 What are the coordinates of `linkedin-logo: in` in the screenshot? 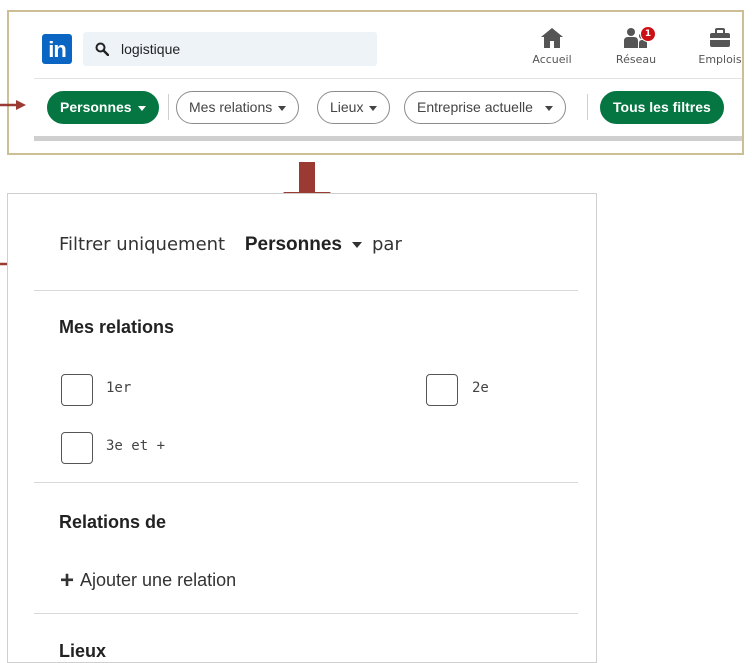 It's located at (57, 49).